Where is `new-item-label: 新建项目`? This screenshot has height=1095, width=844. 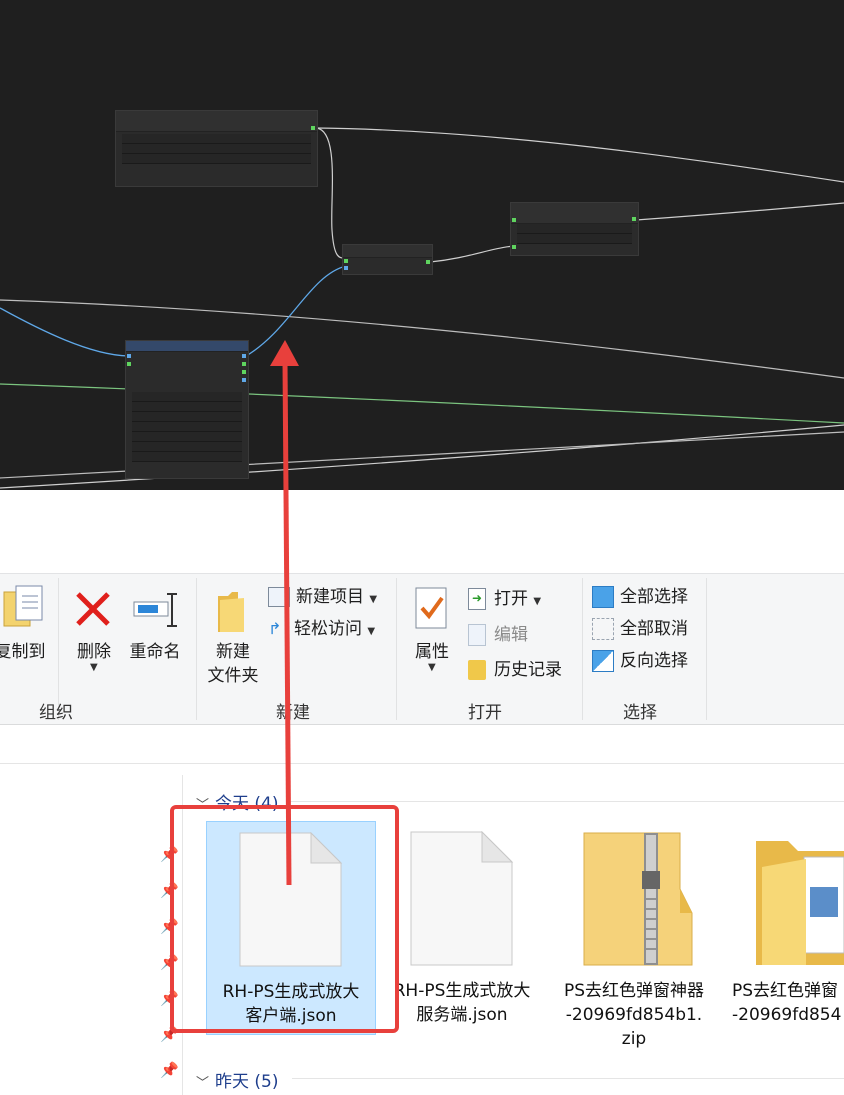
new-item-label: 新建项目 is located at coordinates (330, 597).